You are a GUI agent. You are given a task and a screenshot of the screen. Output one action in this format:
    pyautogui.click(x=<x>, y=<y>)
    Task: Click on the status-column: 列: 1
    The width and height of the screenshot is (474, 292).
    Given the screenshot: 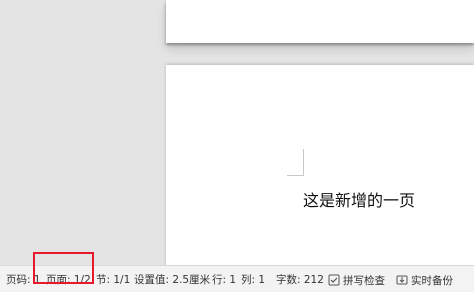 What is the action you would take?
    pyautogui.click(x=253, y=280)
    